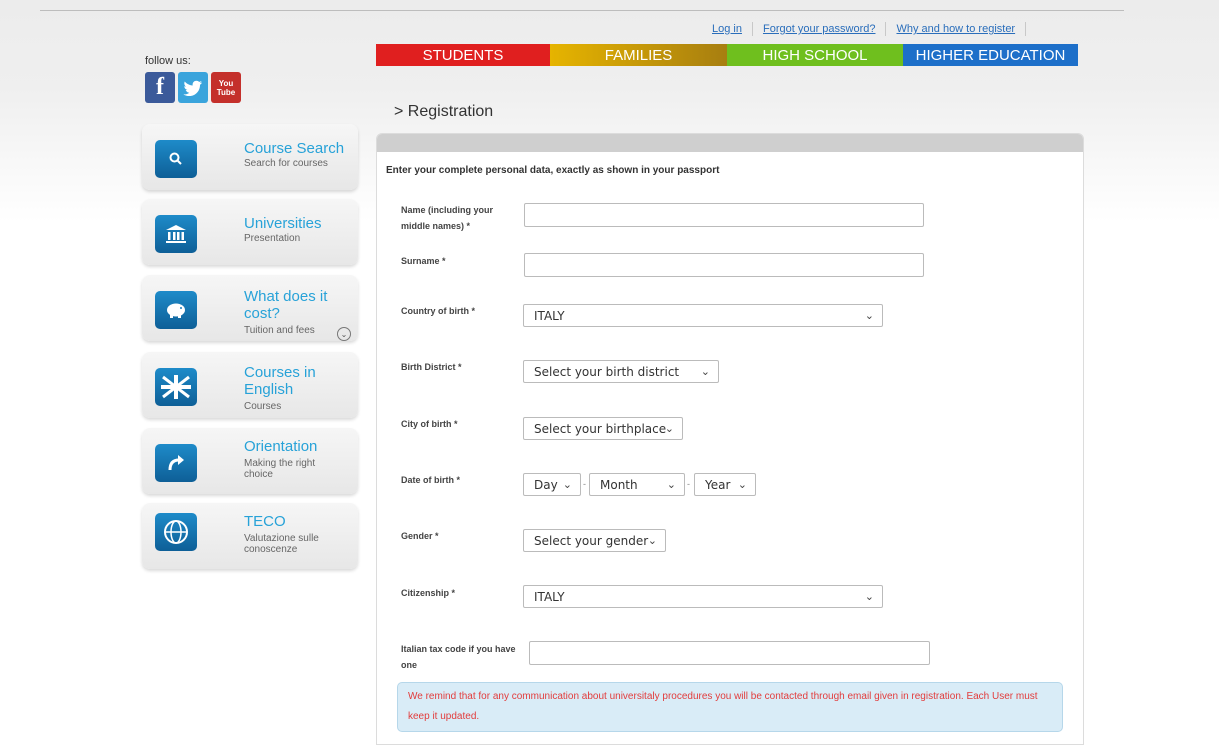 The height and width of the screenshot is (745, 1219). Describe the element at coordinates (280, 381) in the screenshot. I see `sidebar-item-title: Courses in English` at that location.